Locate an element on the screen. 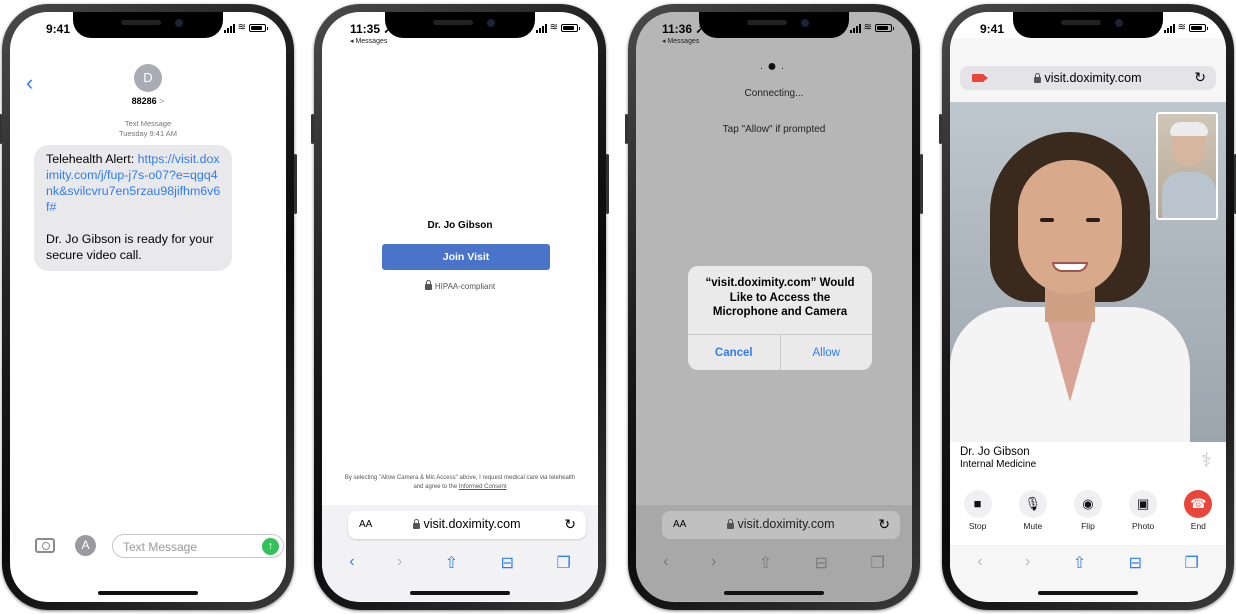  chevron-right-icon: > is located at coordinates (162, 101).